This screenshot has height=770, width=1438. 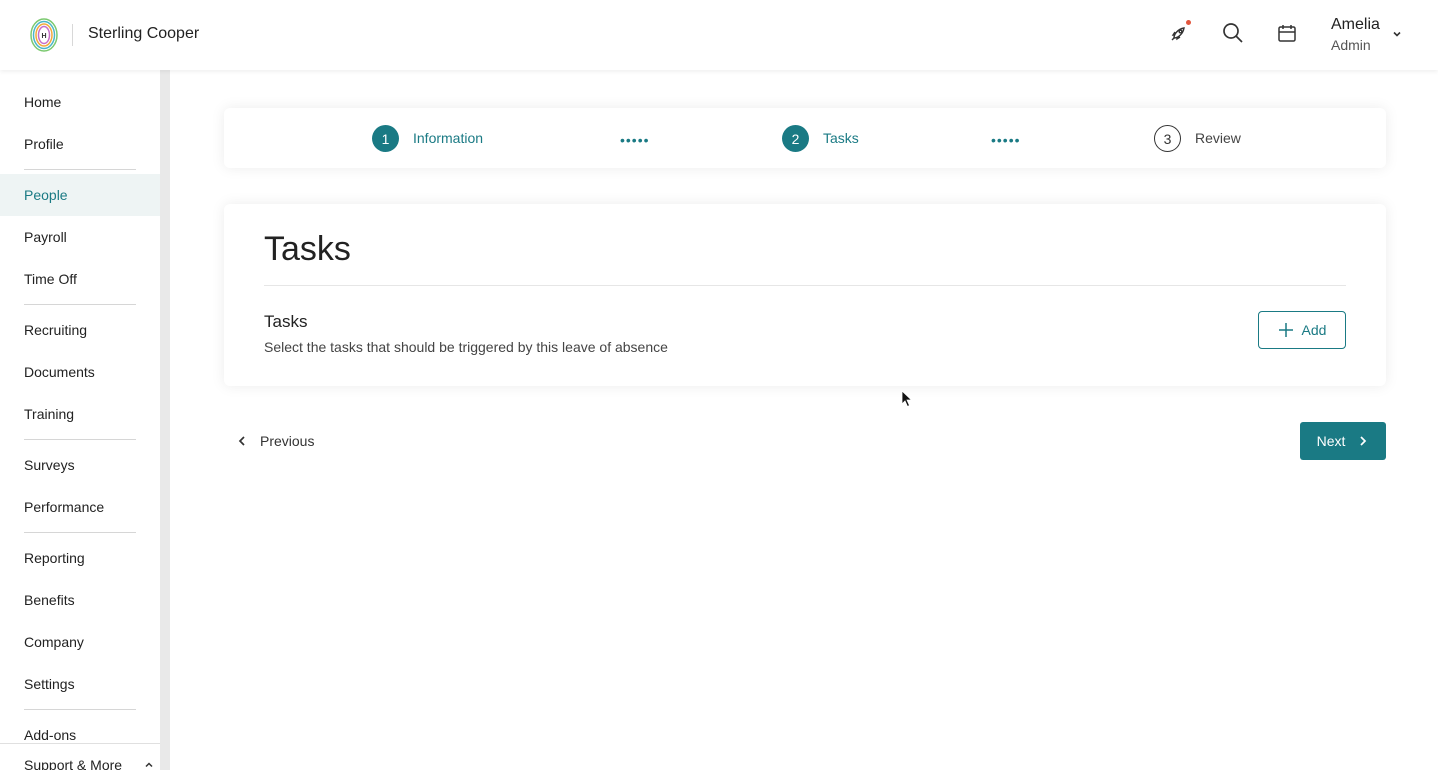 What do you see at coordinates (841, 138) in the screenshot?
I see `step-2-label: Tasks` at bounding box center [841, 138].